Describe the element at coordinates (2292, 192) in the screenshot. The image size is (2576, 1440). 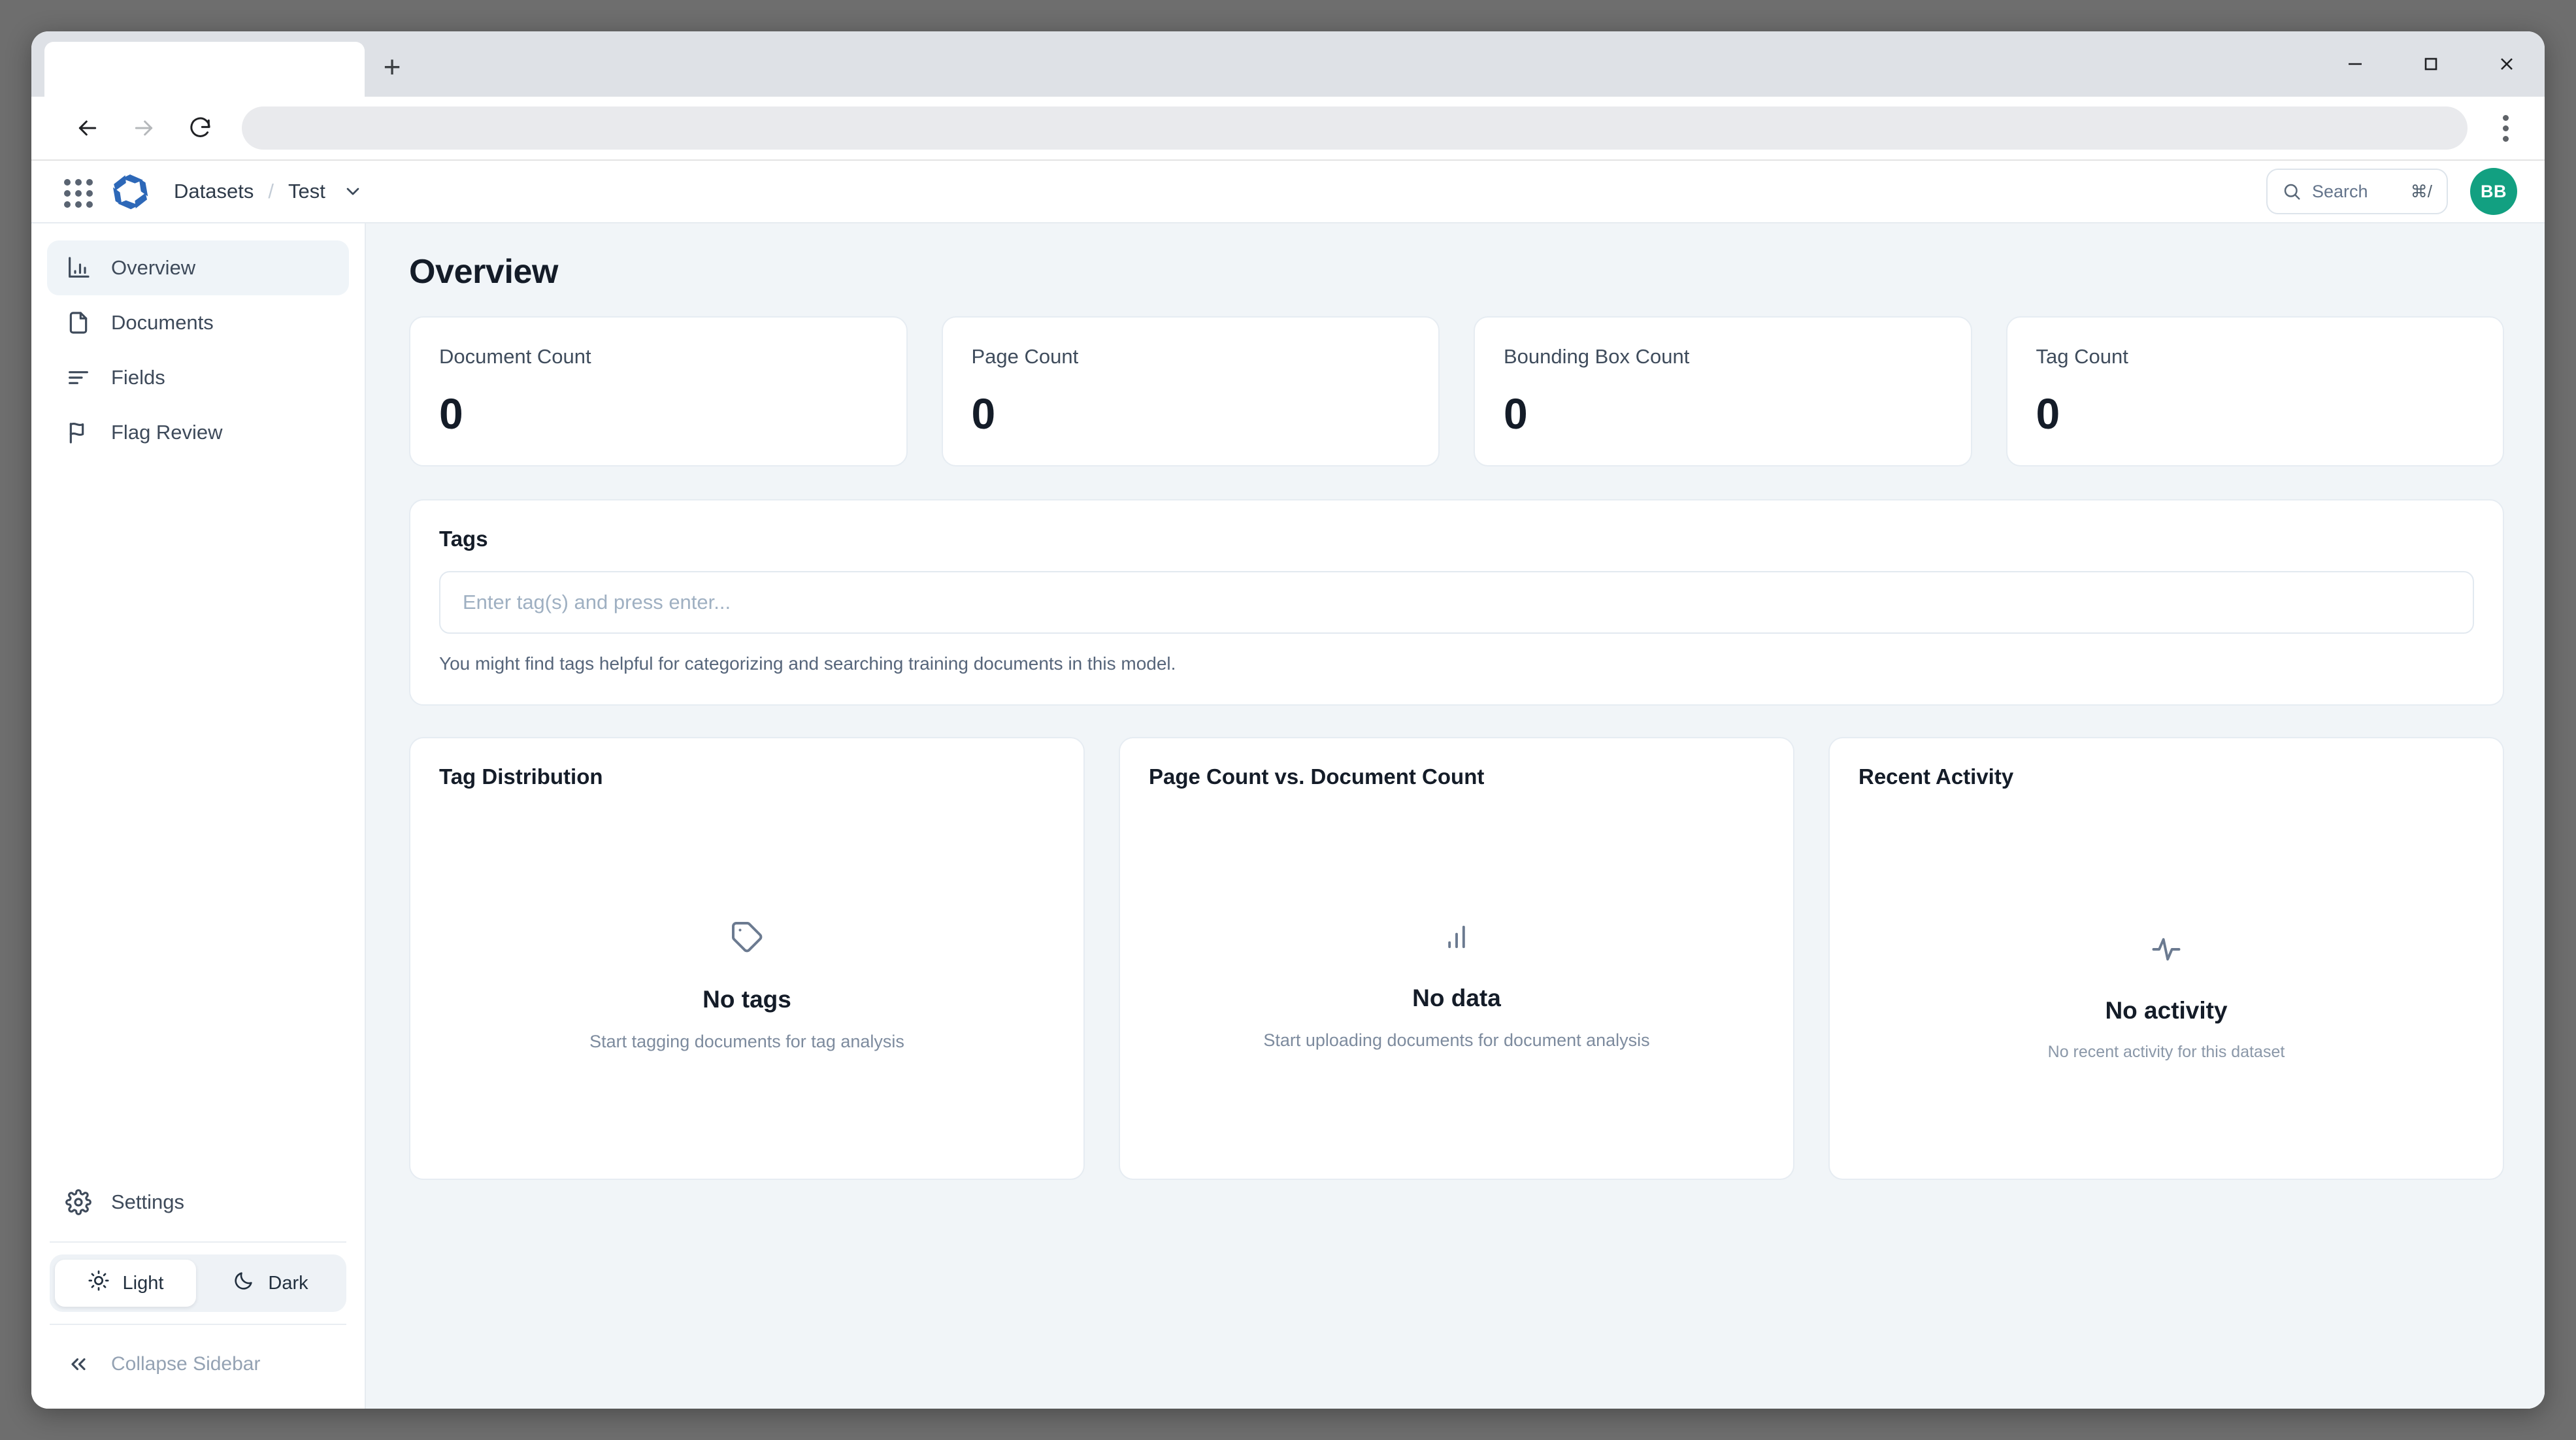
I see `search-icon` at that location.